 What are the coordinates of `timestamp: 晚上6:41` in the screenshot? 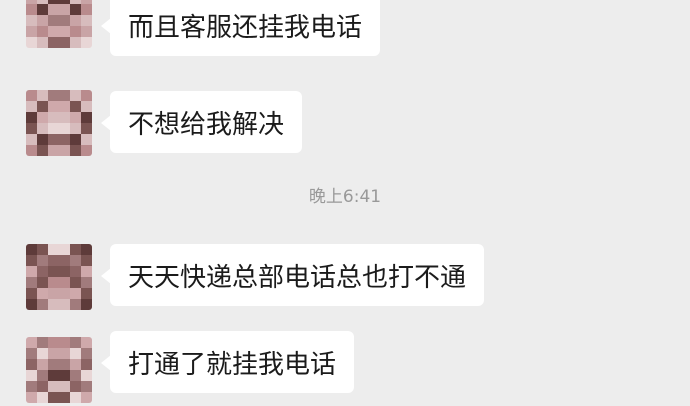 It's located at (345, 197).